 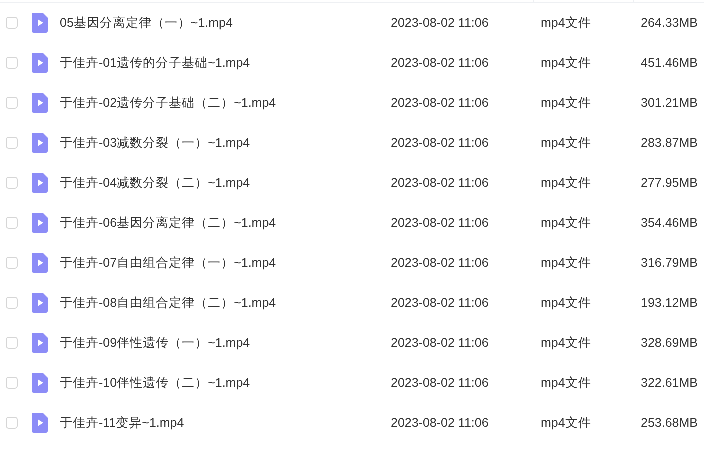 What do you see at coordinates (225, 23) in the screenshot?
I see `file-name: 05基因分离定律（一）~1.mp4` at bounding box center [225, 23].